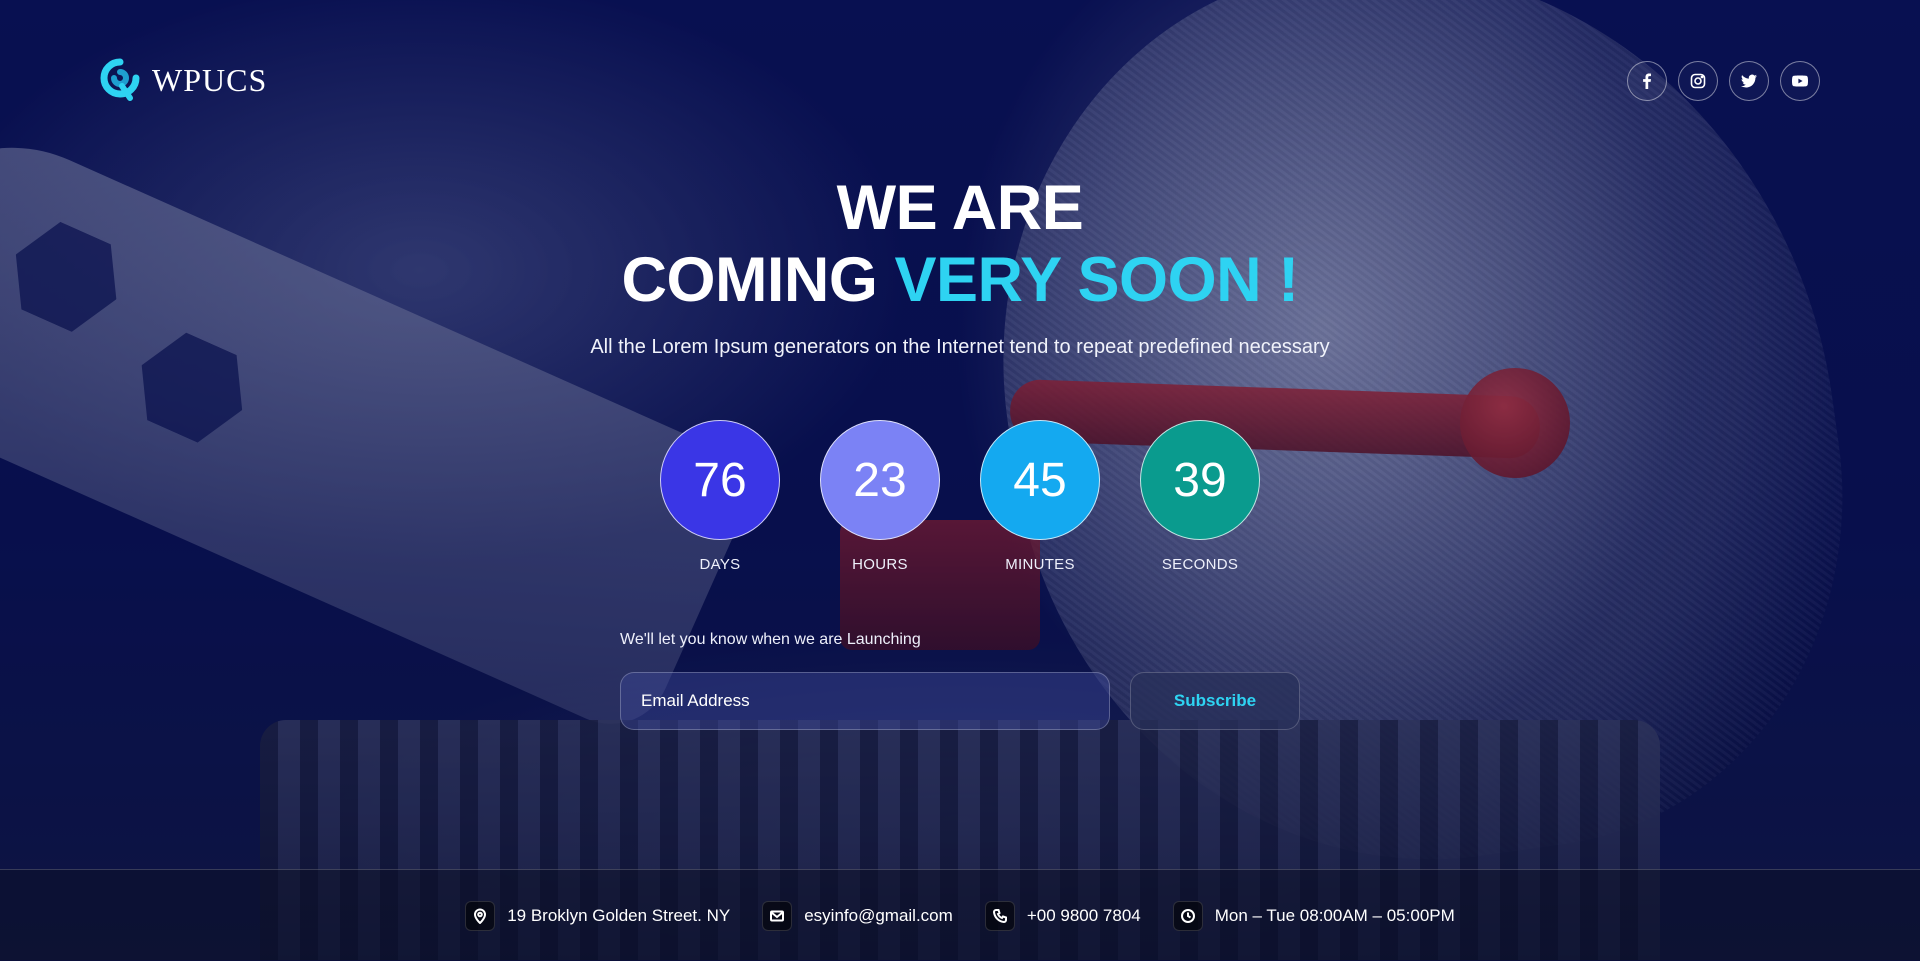  What do you see at coordinates (480, 915) in the screenshot?
I see `location-pin-icon` at bounding box center [480, 915].